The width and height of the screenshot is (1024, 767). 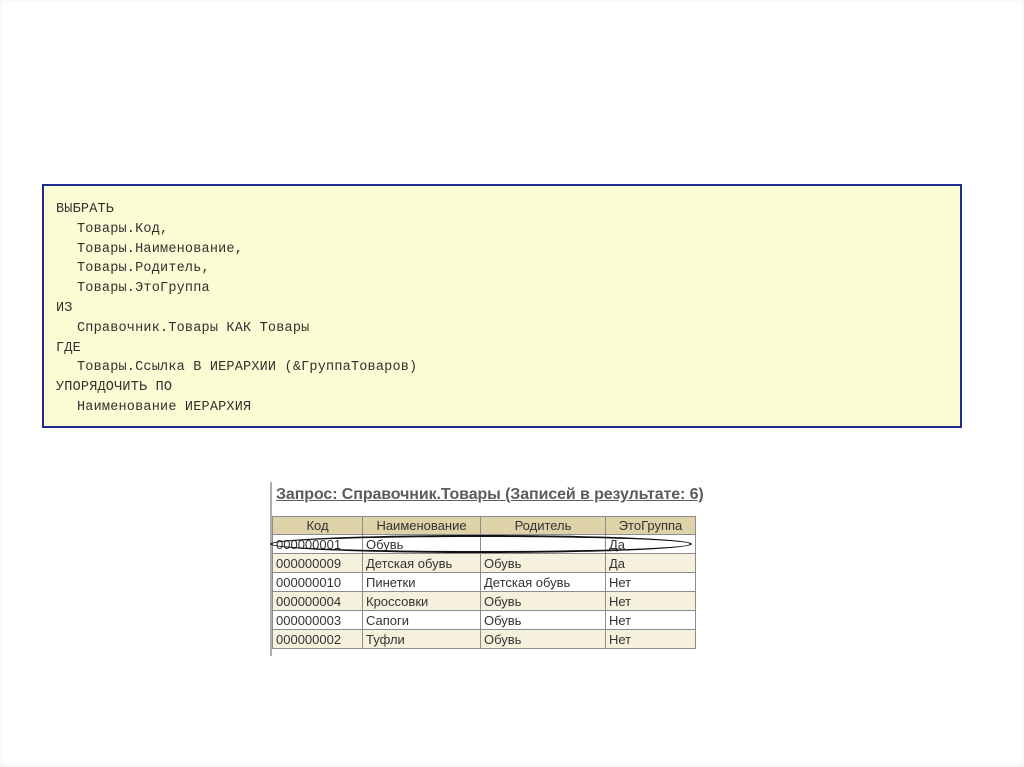 I want to click on query-line: Товары.ЭтоГруппа, so click(x=143, y=289).